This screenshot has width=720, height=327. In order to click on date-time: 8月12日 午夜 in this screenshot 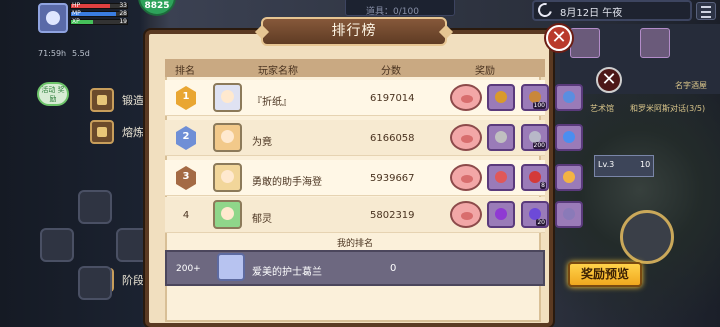, I will do `click(591, 13)`.